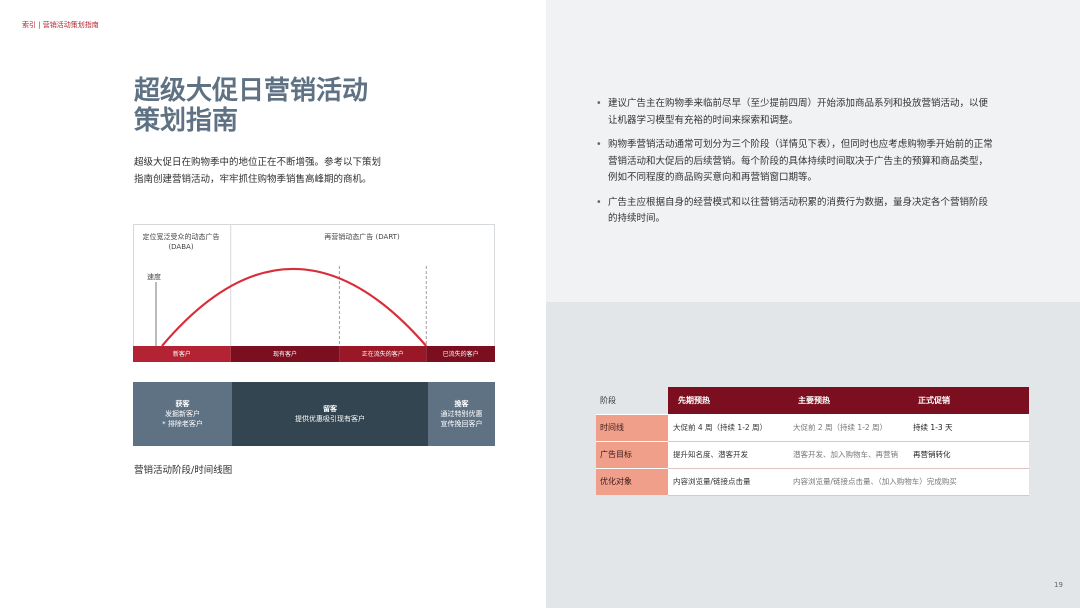  Describe the element at coordinates (362, 236) in the screenshot. I see `dart-title: 再营销动态广告 (DART)` at that location.